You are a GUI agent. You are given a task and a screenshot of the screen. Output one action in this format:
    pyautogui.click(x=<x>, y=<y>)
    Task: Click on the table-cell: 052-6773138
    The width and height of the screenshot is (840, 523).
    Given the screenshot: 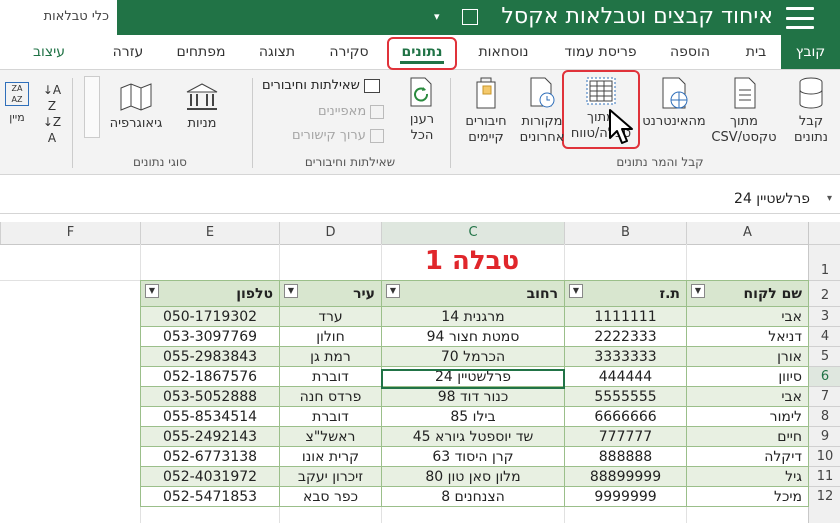 What is the action you would take?
    pyautogui.click(x=210, y=456)
    